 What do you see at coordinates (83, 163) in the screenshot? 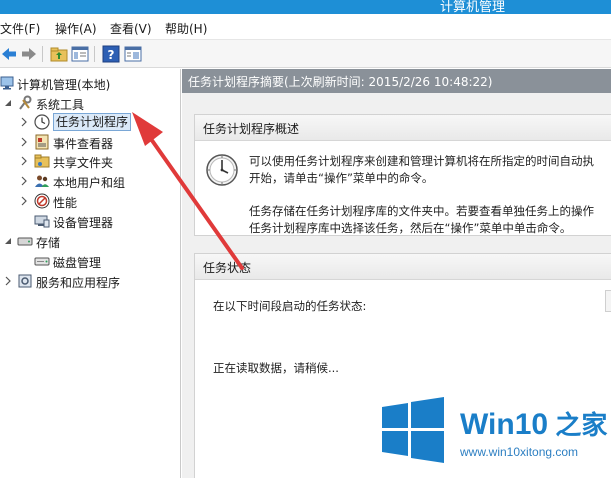
I see `tree-item-label: 共享文件夹` at bounding box center [83, 163].